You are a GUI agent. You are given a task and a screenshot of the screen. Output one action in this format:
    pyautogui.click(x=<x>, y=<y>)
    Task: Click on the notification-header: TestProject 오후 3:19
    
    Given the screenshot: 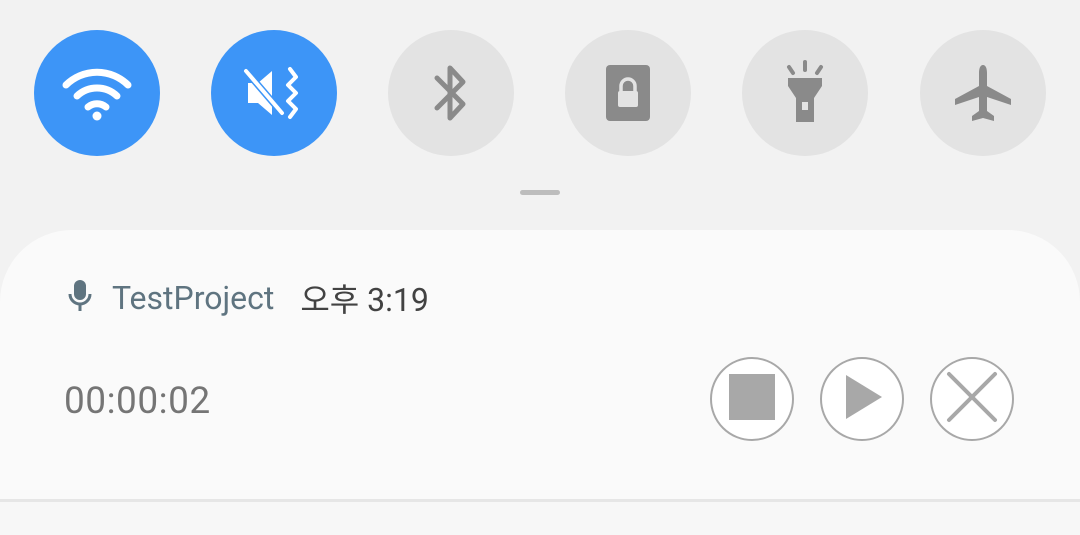 What is the action you would take?
    pyautogui.click(x=248, y=298)
    